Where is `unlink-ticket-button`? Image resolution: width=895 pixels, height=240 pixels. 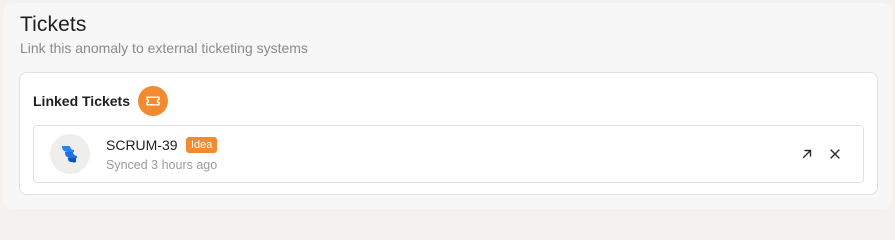
unlink-ticket-button is located at coordinates (835, 154).